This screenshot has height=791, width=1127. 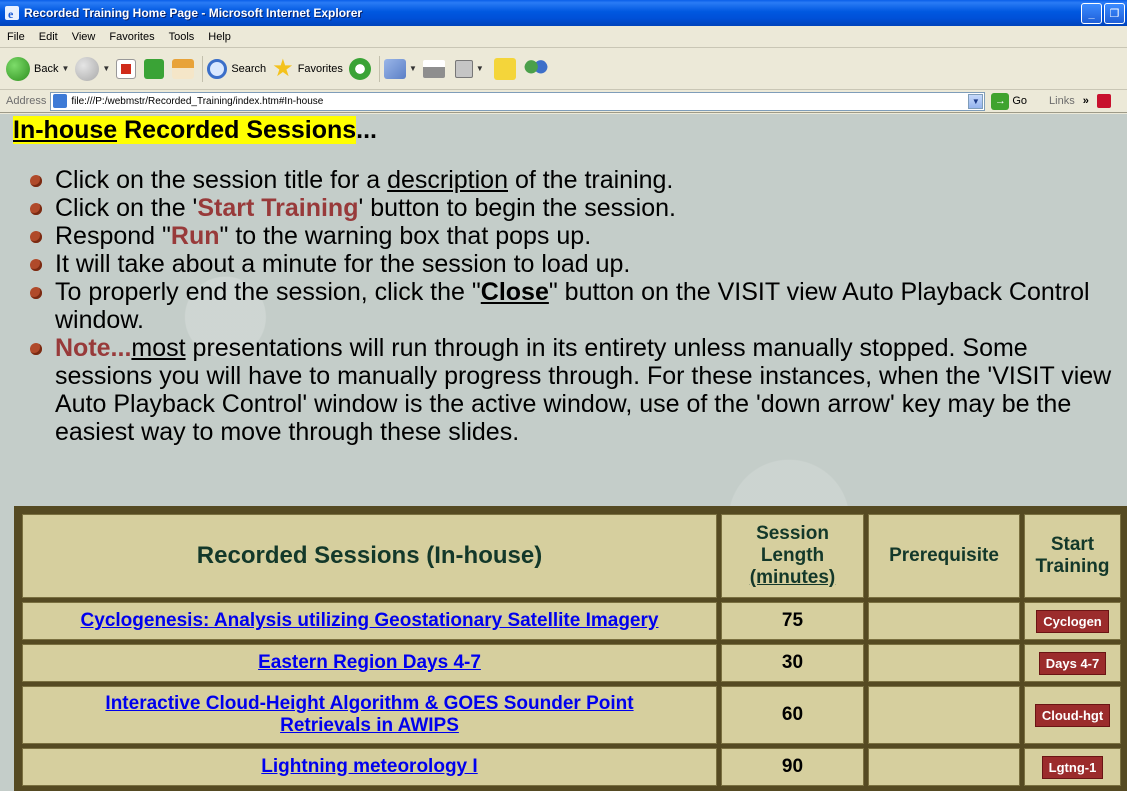 I want to click on header-prerequisite: Prerequisite, so click(x=944, y=556).